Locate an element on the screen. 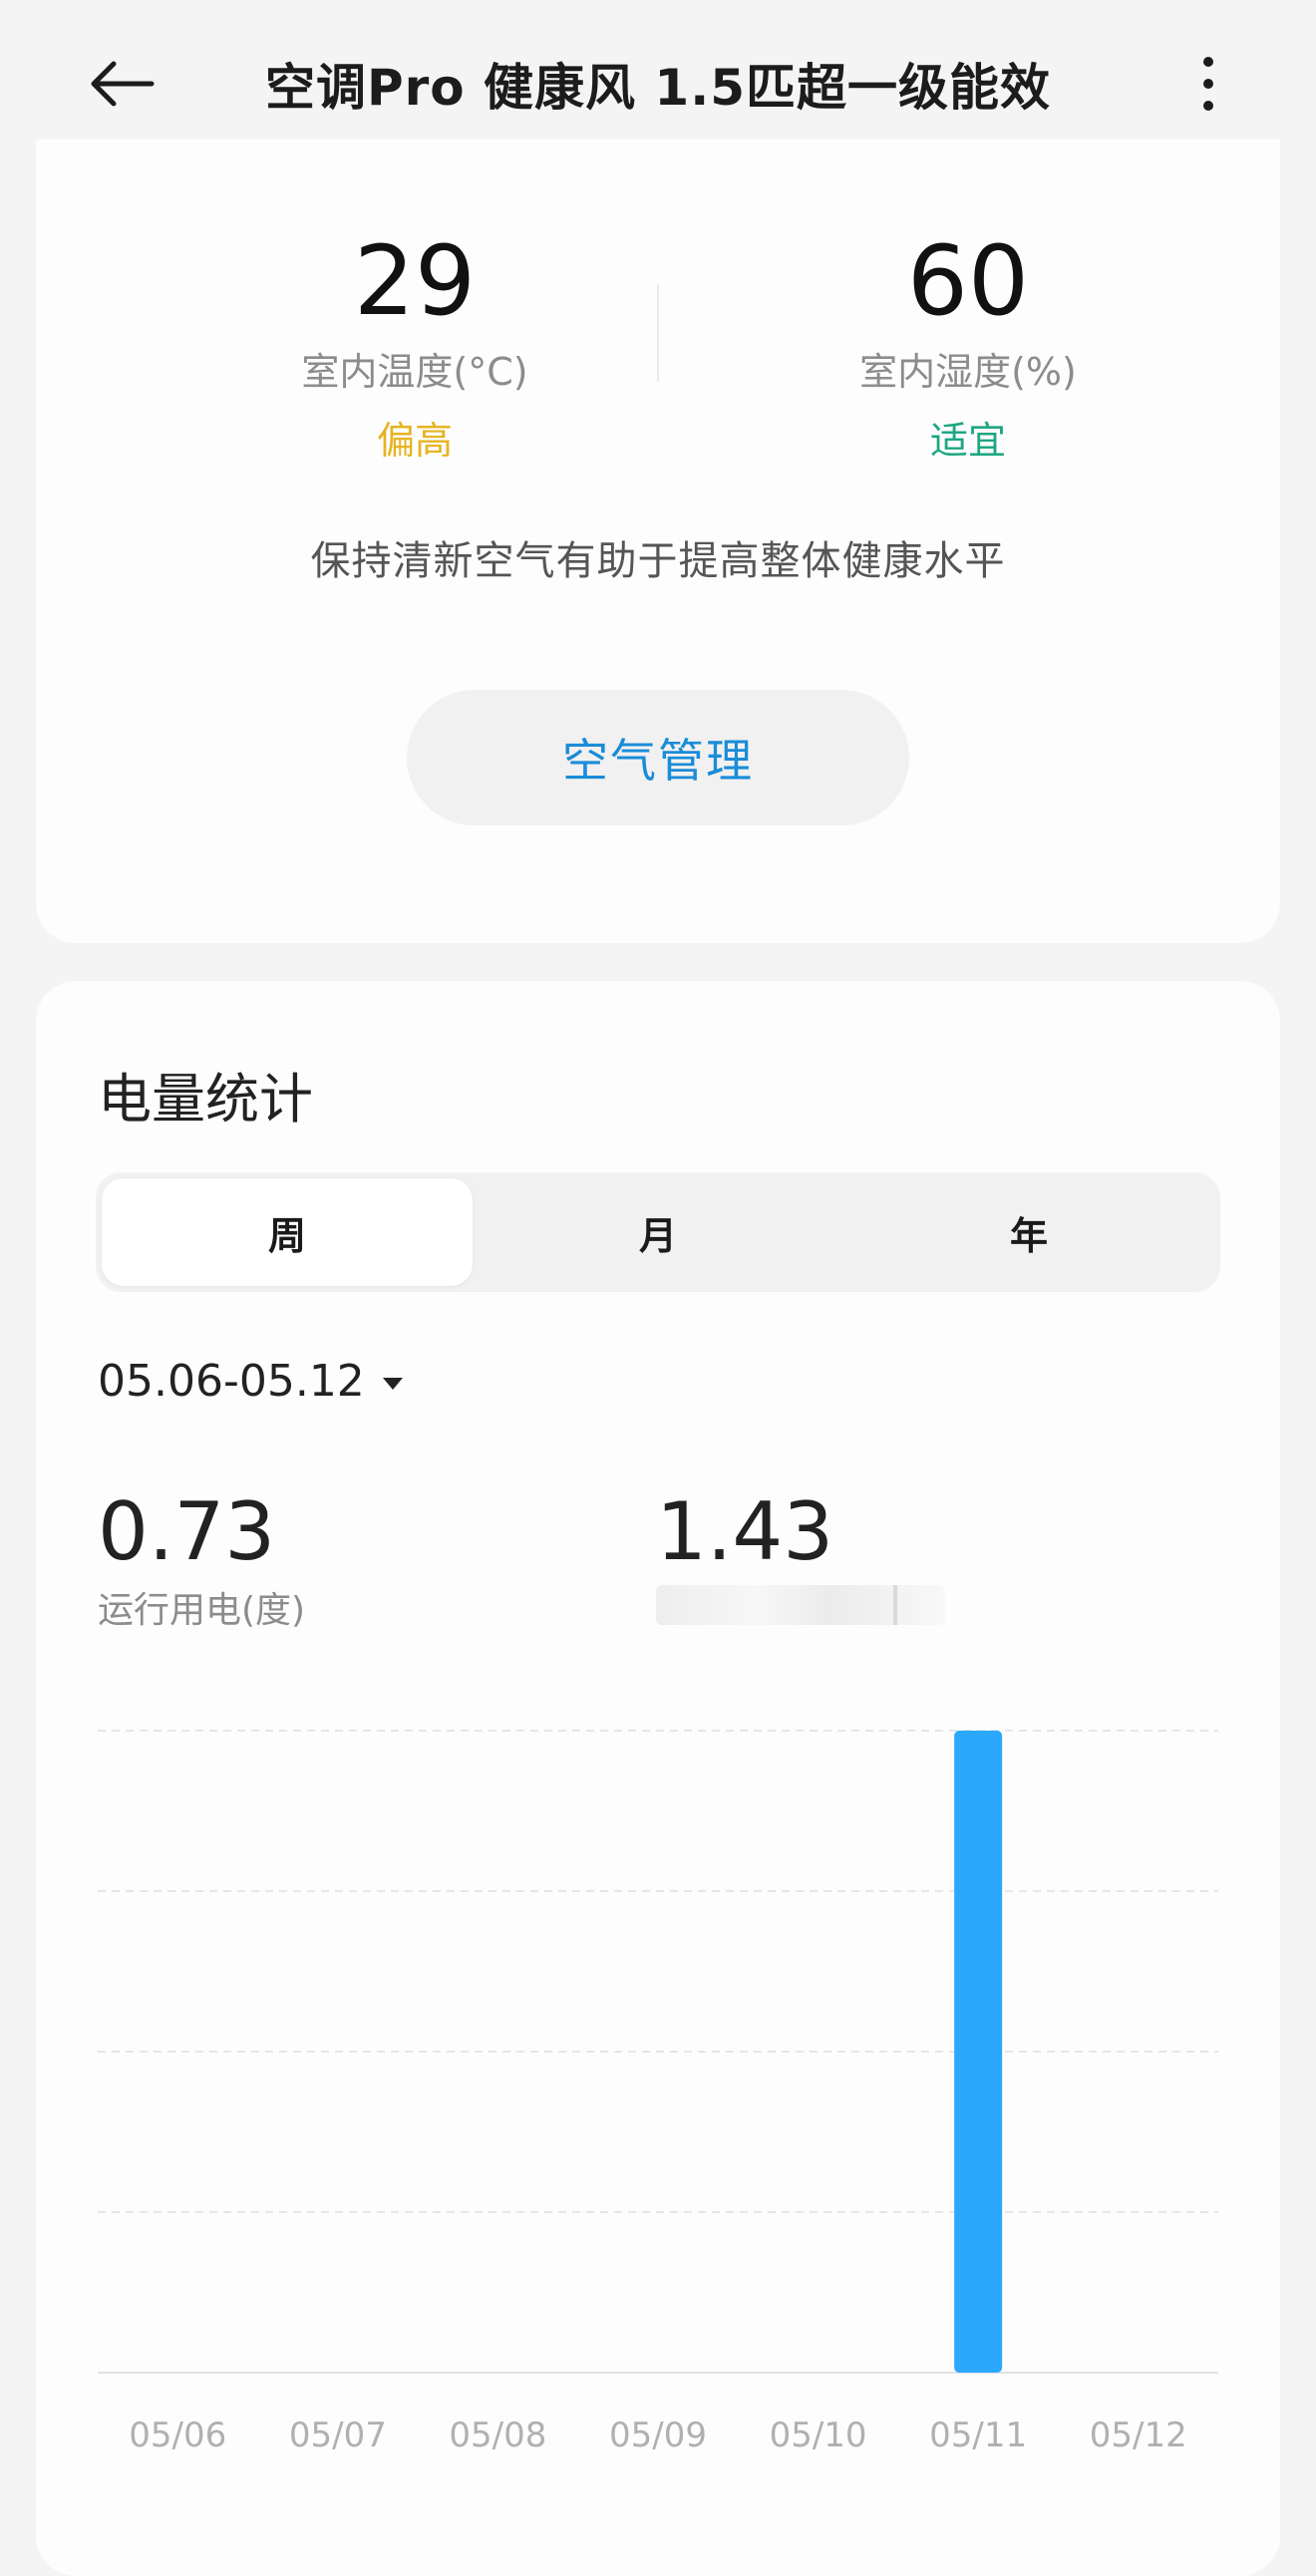  humidity-label: 室内湿度(%) is located at coordinates (968, 372).